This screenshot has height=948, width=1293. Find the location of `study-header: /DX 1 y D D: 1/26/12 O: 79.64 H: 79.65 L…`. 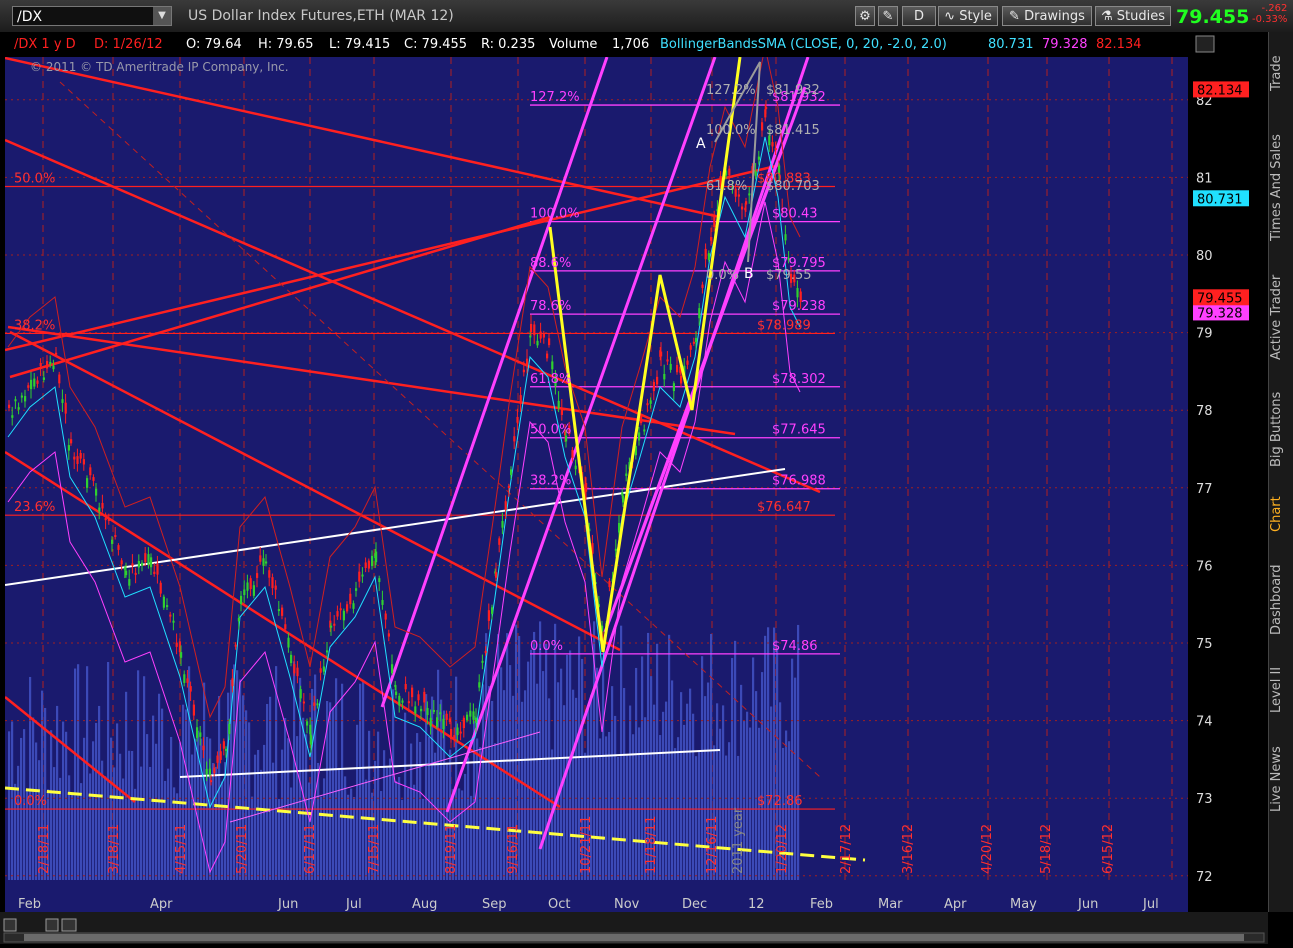

study-header: /DX 1 y D D: 1/26/12 O: 79.64 H: 79.65 L… is located at coordinates (611, 44).